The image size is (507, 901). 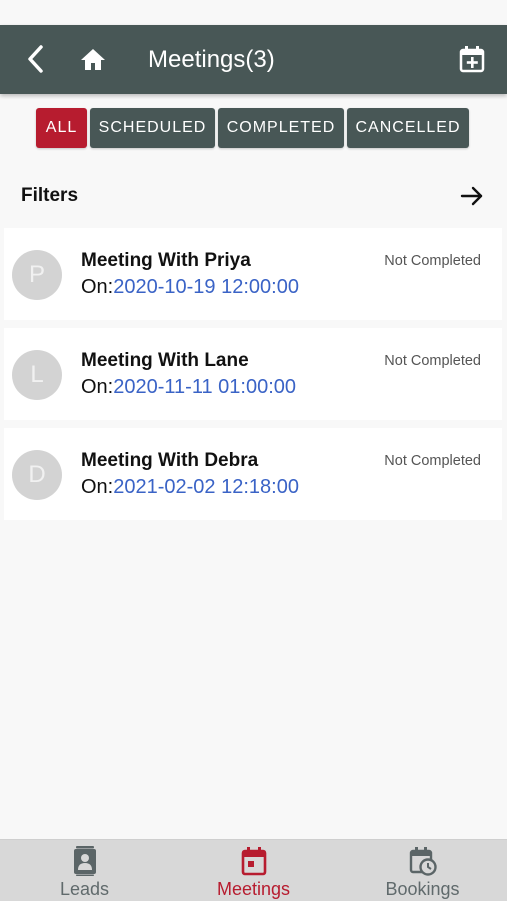 I want to click on page-title: Meetings(3), so click(x=211, y=59).